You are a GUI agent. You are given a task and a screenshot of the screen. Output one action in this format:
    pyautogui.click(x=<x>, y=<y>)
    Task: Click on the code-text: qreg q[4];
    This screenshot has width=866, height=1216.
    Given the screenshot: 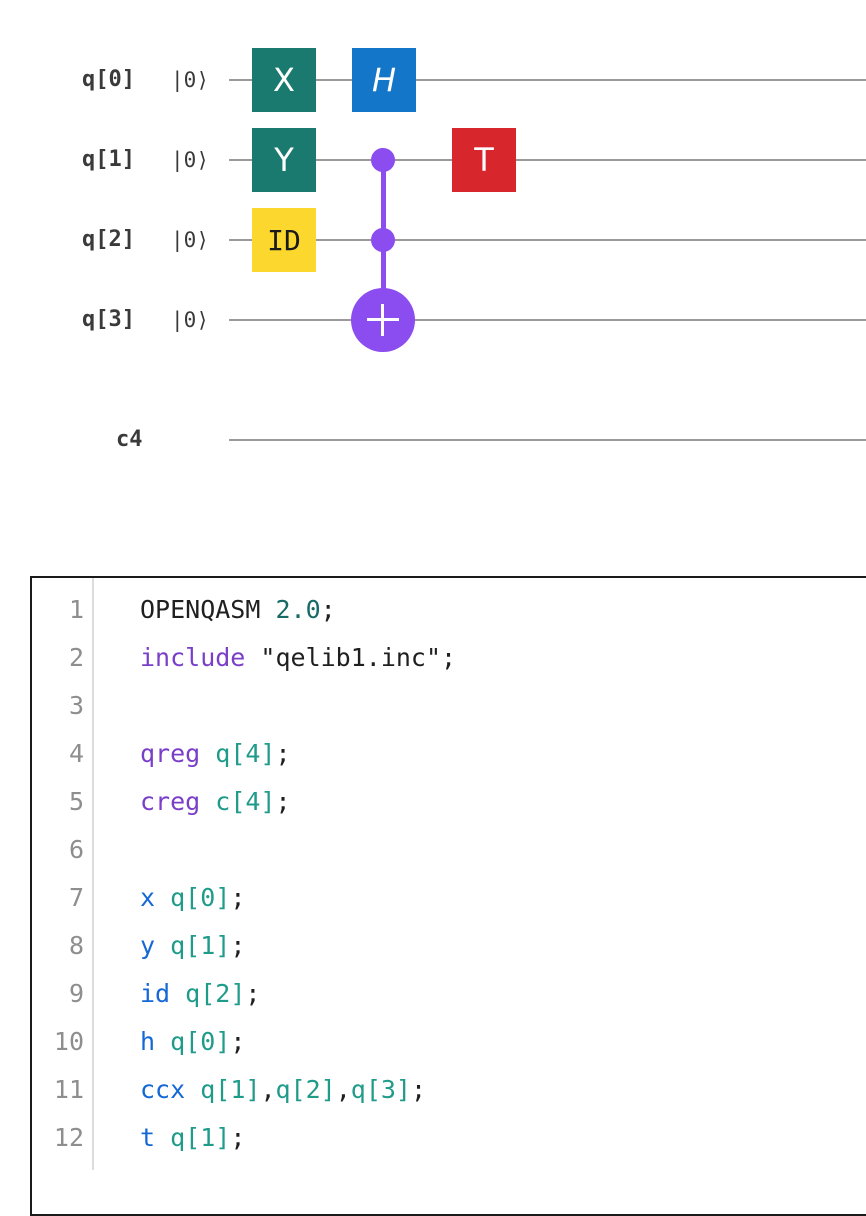 What is the action you would take?
    pyautogui.click(x=215, y=754)
    